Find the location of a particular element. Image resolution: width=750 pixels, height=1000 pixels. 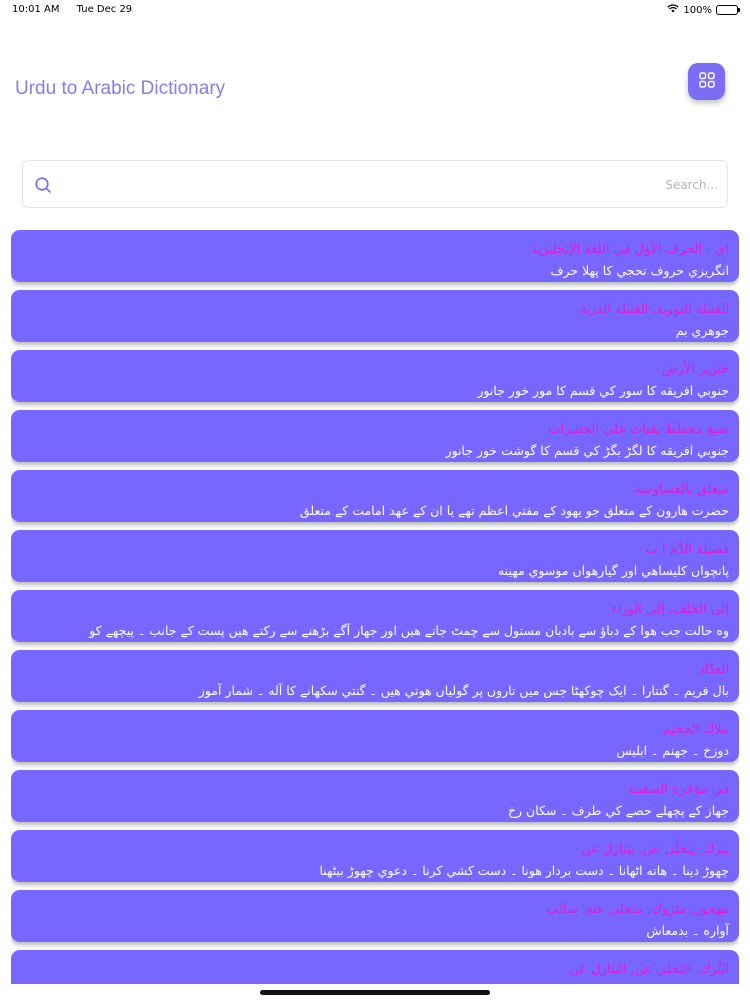

list-item: التَّرك, التخلي عن, التنازل عن is located at coordinates (375, 967).